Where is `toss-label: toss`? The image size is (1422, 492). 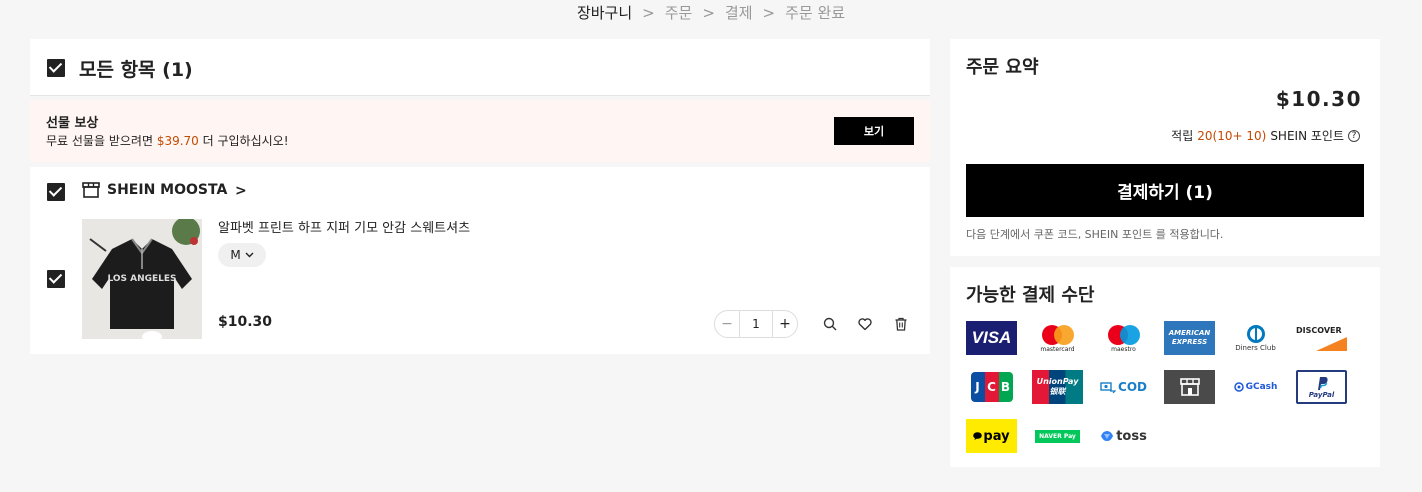
toss-label: toss is located at coordinates (1131, 436).